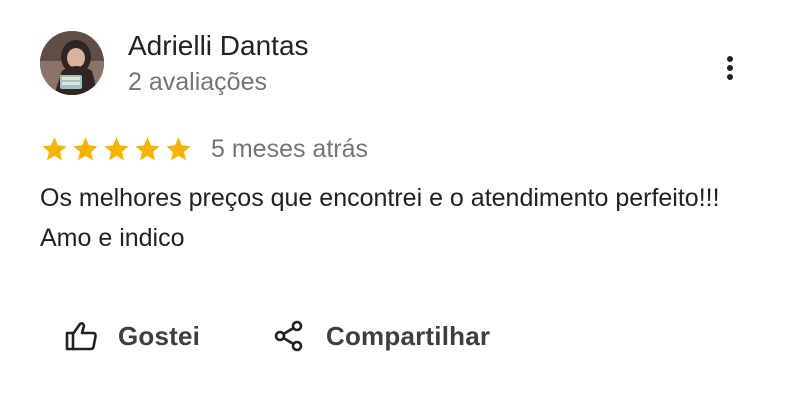 The height and width of the screenshot is (406, 798). I want to click on rating-row: 5 meses atrás, so click(204, 149).